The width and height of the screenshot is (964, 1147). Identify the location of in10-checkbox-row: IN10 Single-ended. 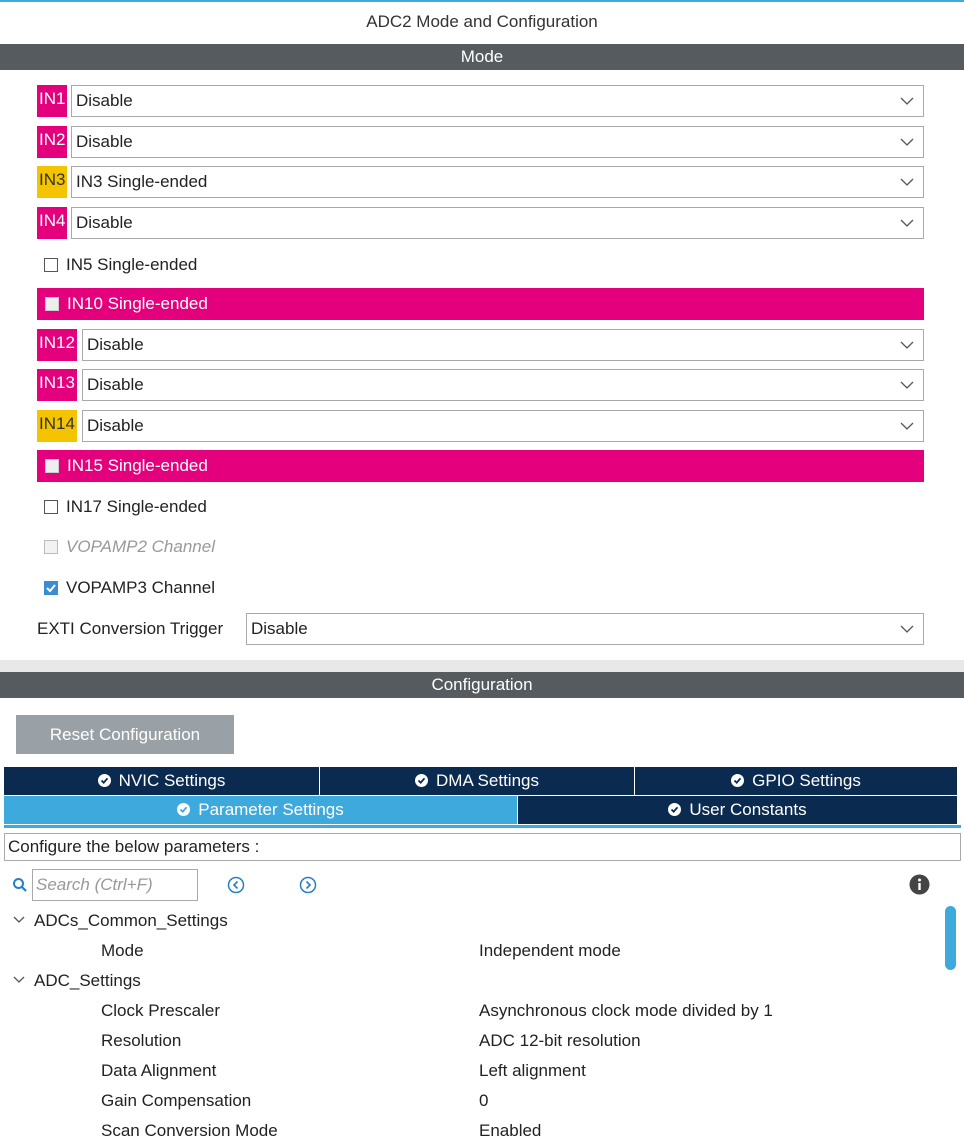
(480, 304).